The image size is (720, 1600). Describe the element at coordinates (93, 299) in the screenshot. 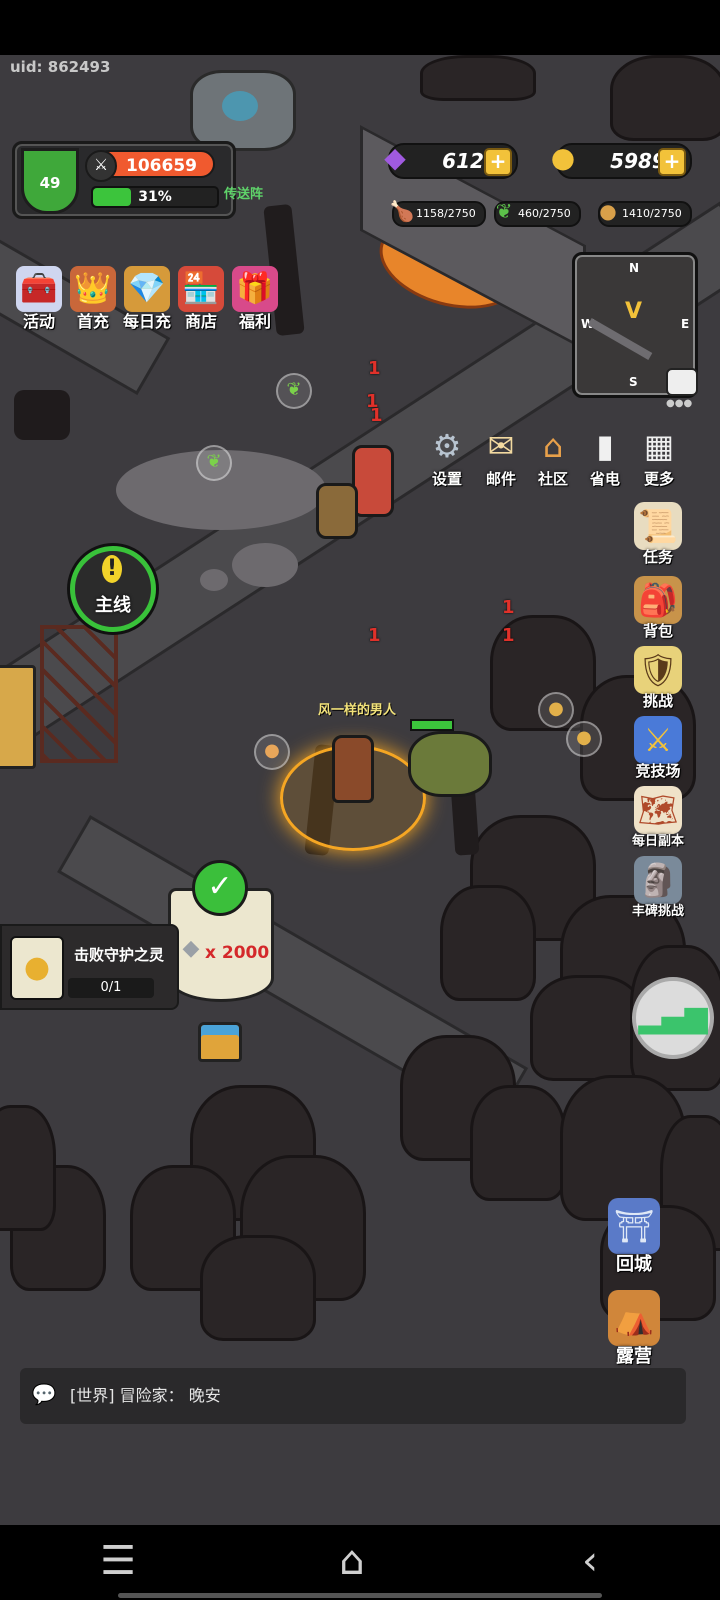

I see `menu-first-recharge: 👑 首充` at that location.